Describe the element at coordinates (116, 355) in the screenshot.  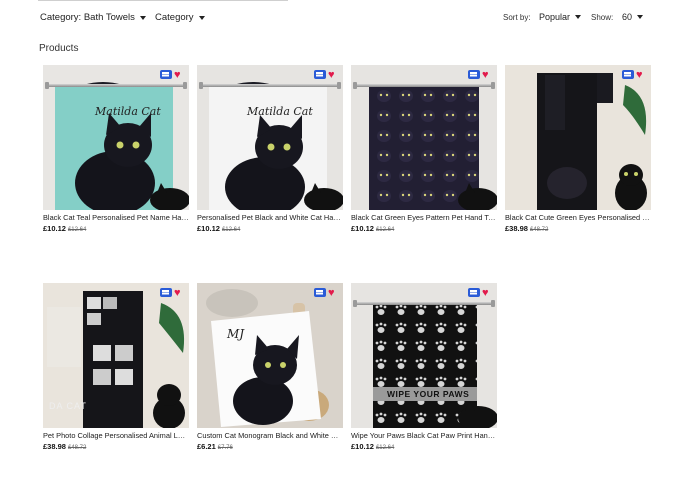
I see `product-image: DA CAT ♥` at that location.